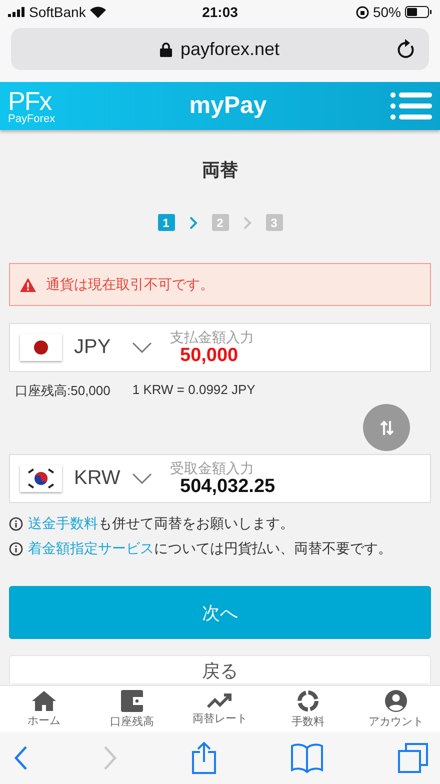 The image size is (440, 784). Describe the element at coordinates (99, 347) in the screenshot. I see `currency-select: JPY` at that location.